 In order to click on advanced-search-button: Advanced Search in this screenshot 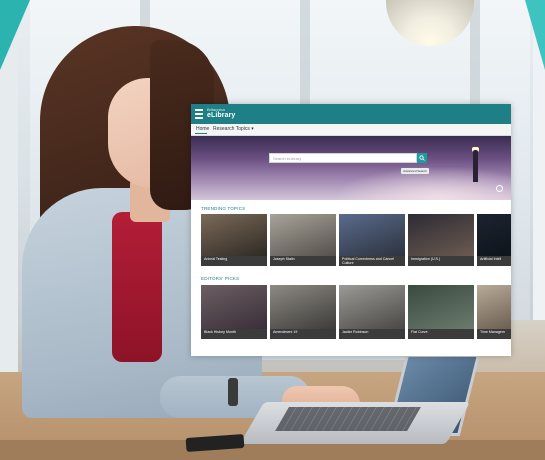, I will do `click(415, 171)`.